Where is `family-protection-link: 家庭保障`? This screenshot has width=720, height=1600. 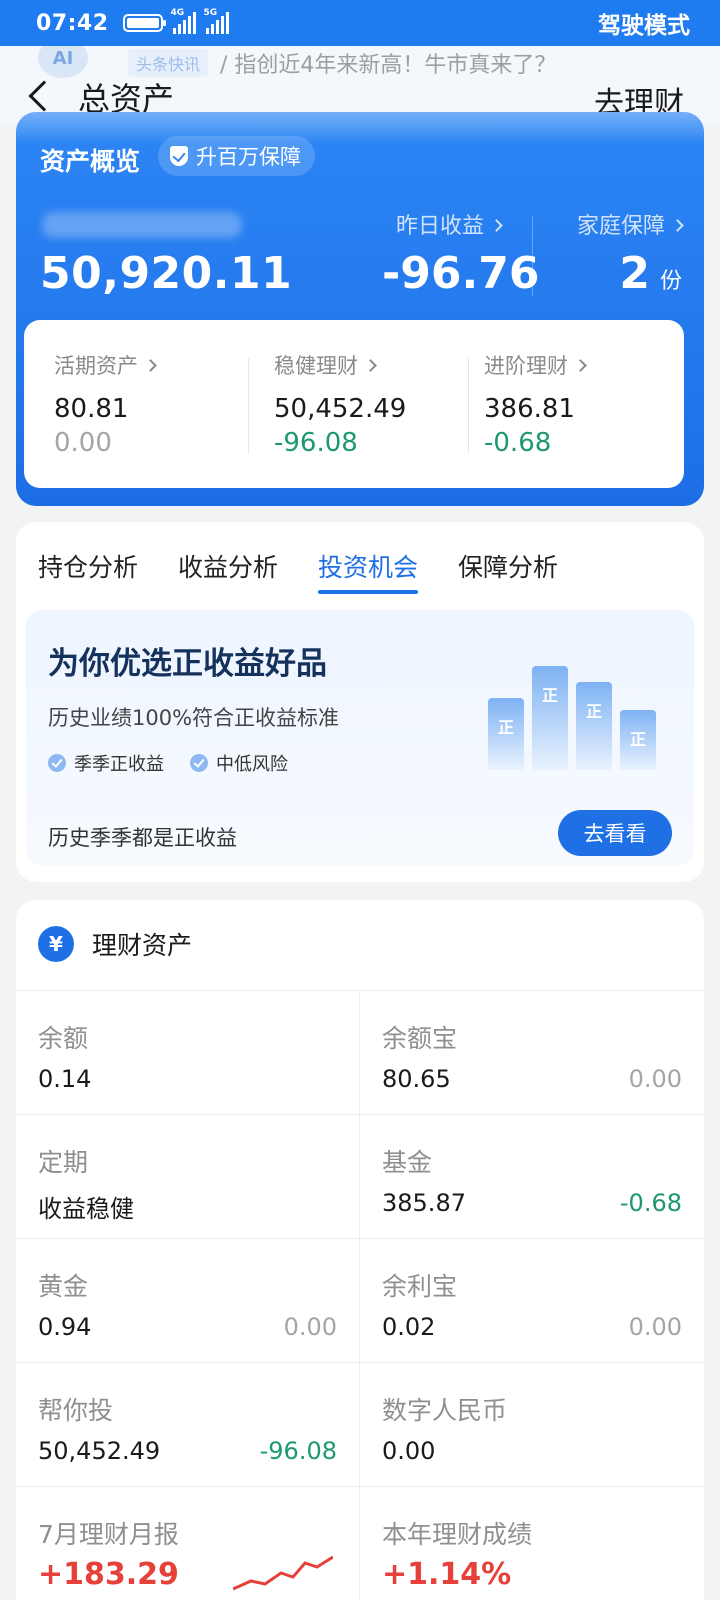 family-protection-link: 家庭保障 is located at coordinates (630, 224).